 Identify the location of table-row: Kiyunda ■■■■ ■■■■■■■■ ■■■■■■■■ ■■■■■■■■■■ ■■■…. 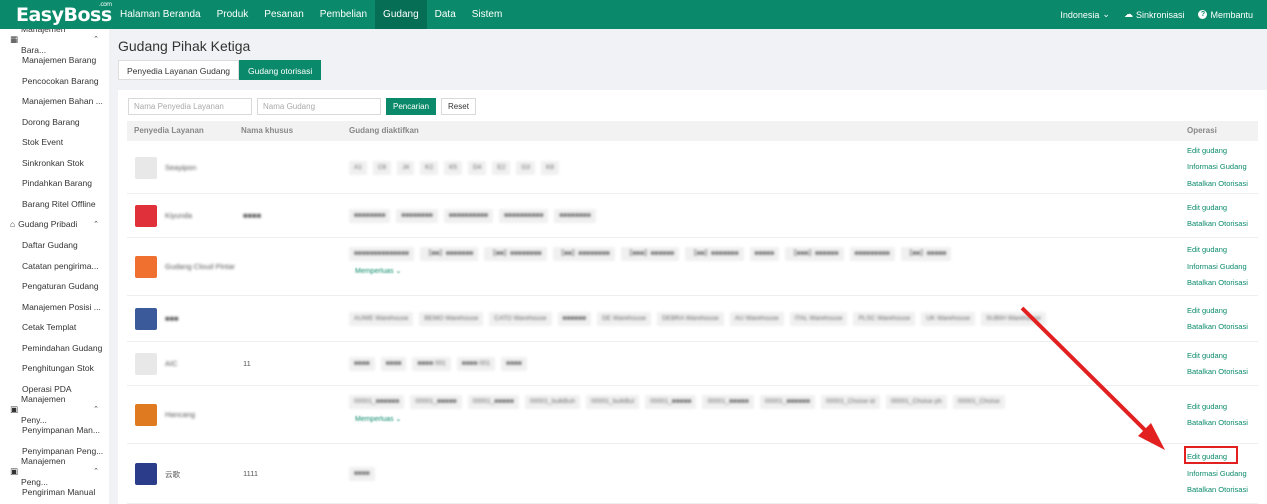
(692, 216).